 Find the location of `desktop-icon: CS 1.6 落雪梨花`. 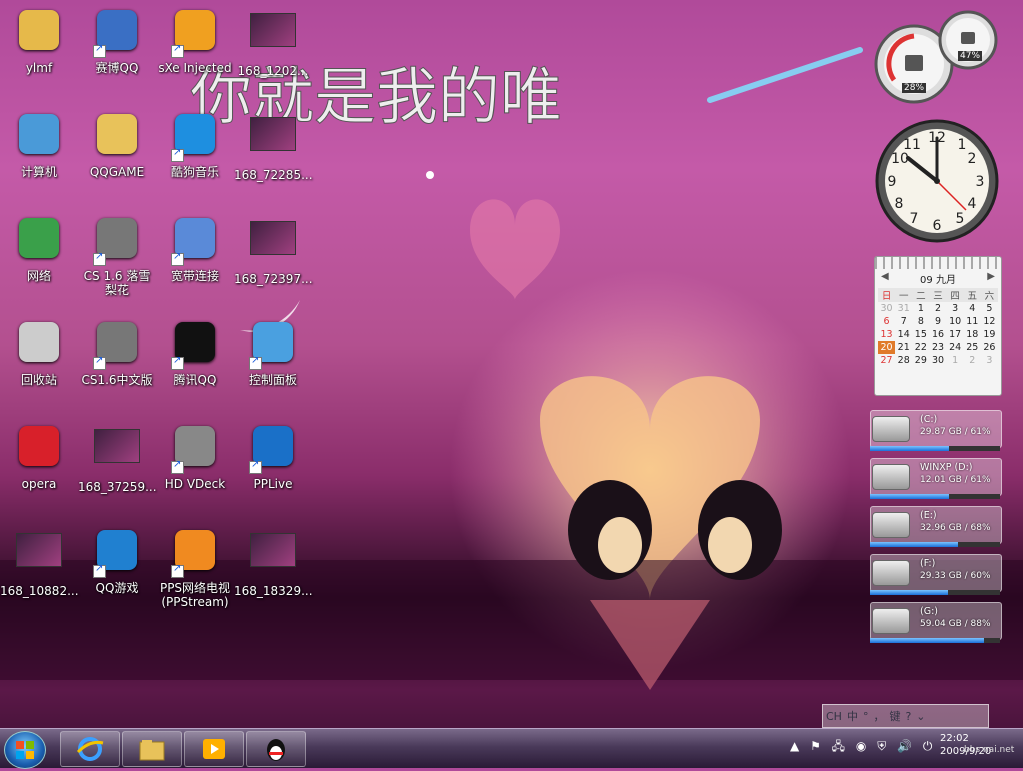

desktop-icon: CS 1.6 落雪梨花 is located at coordinates (117, 255).